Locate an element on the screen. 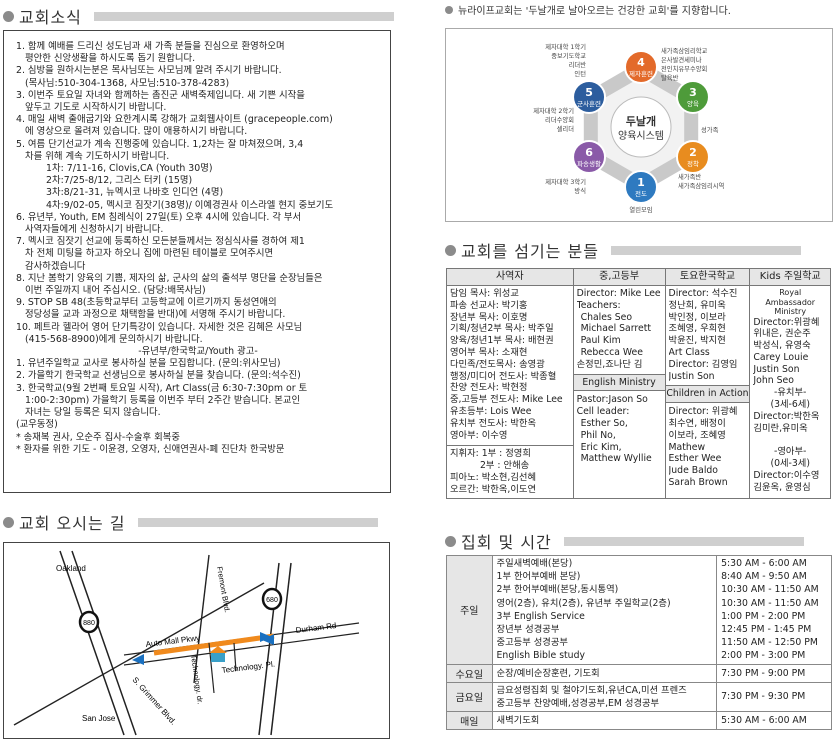  stage-number: 3 is located at coordinates (693, 92).